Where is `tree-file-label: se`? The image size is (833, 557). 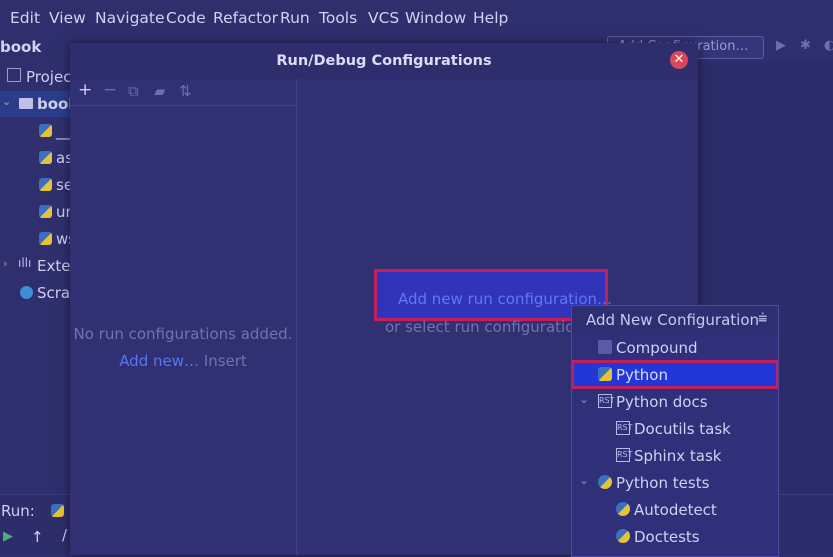
tree-file-label: se is located at coordinates (63, 185).